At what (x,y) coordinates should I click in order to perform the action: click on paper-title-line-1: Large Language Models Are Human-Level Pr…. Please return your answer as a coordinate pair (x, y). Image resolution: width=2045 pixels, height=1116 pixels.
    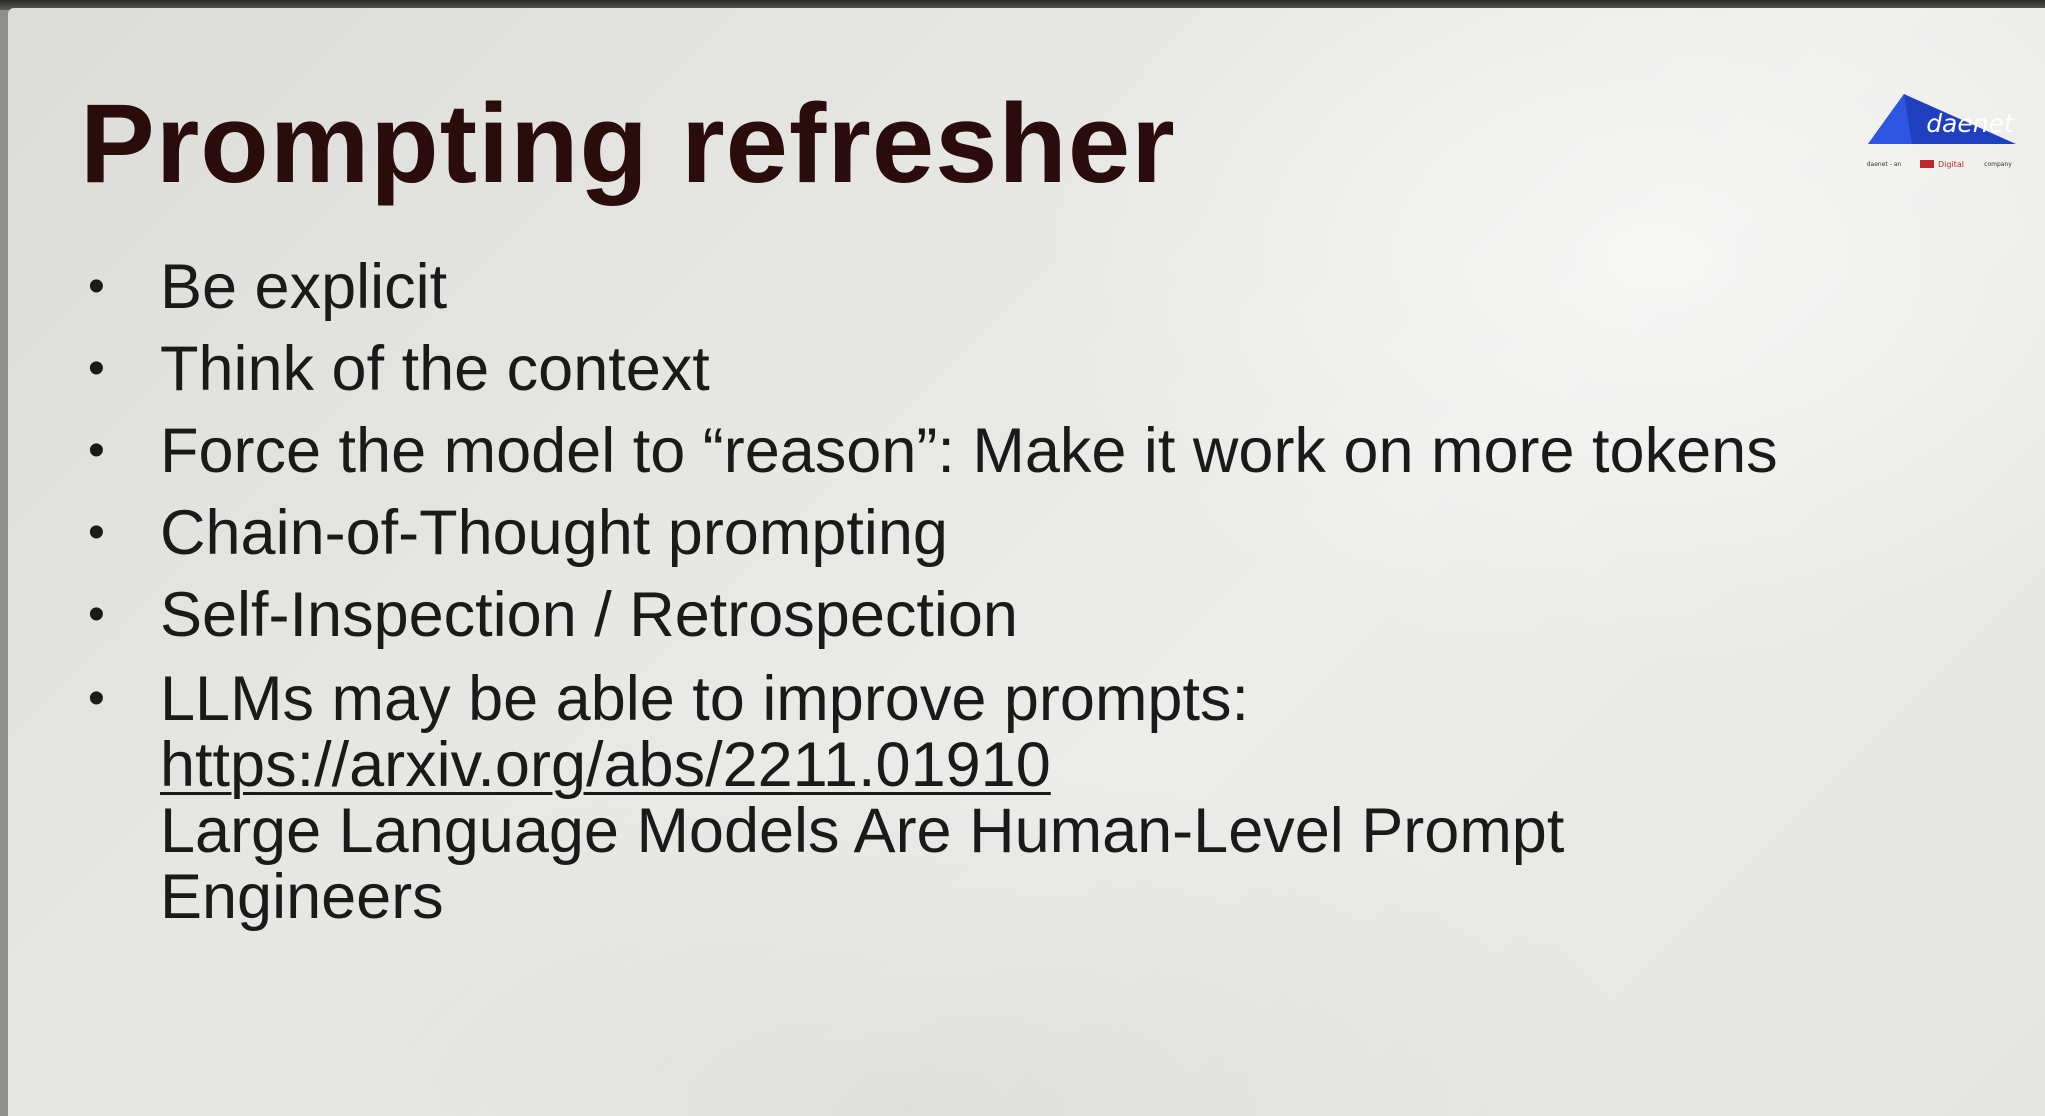
    Looking at the image, I should click on (862, 831).